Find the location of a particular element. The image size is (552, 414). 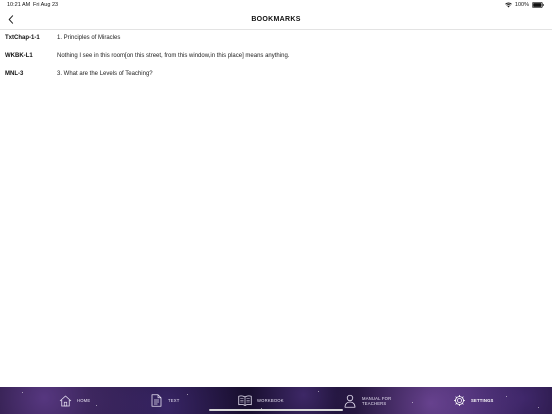

bookmark-title: 1. Principles of Miracles is located at coordinates (89, 38).